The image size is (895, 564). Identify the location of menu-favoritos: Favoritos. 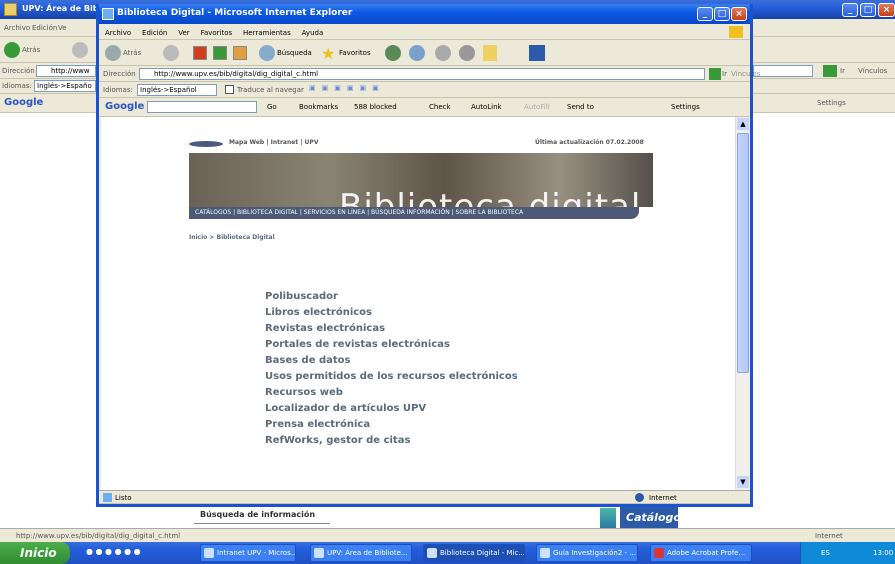
(217, 33).